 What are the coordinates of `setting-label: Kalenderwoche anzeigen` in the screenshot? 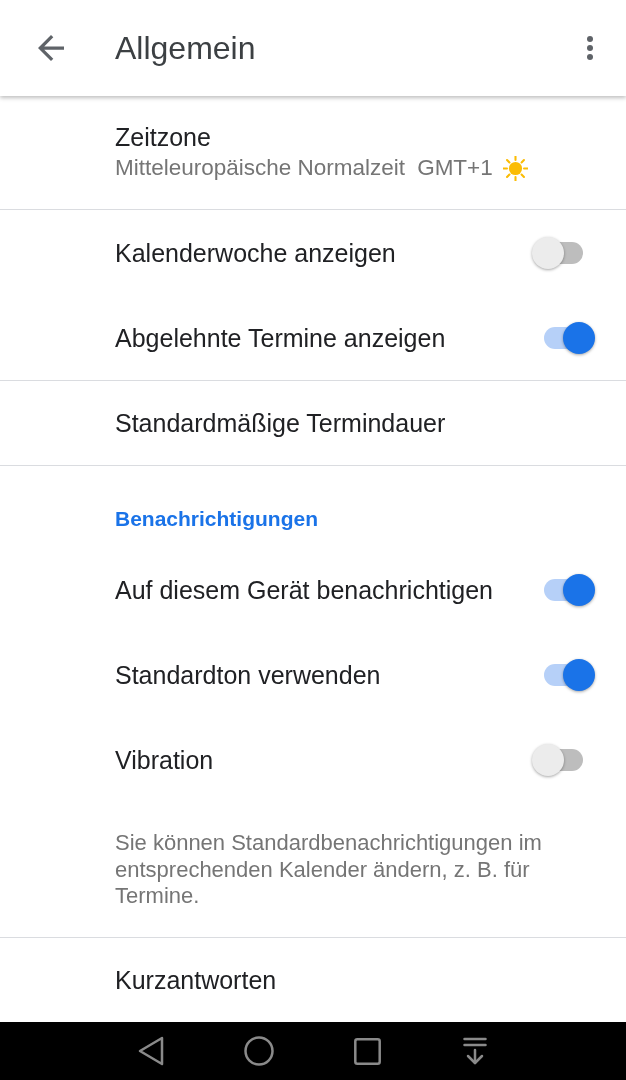 It's located at (256, 252).